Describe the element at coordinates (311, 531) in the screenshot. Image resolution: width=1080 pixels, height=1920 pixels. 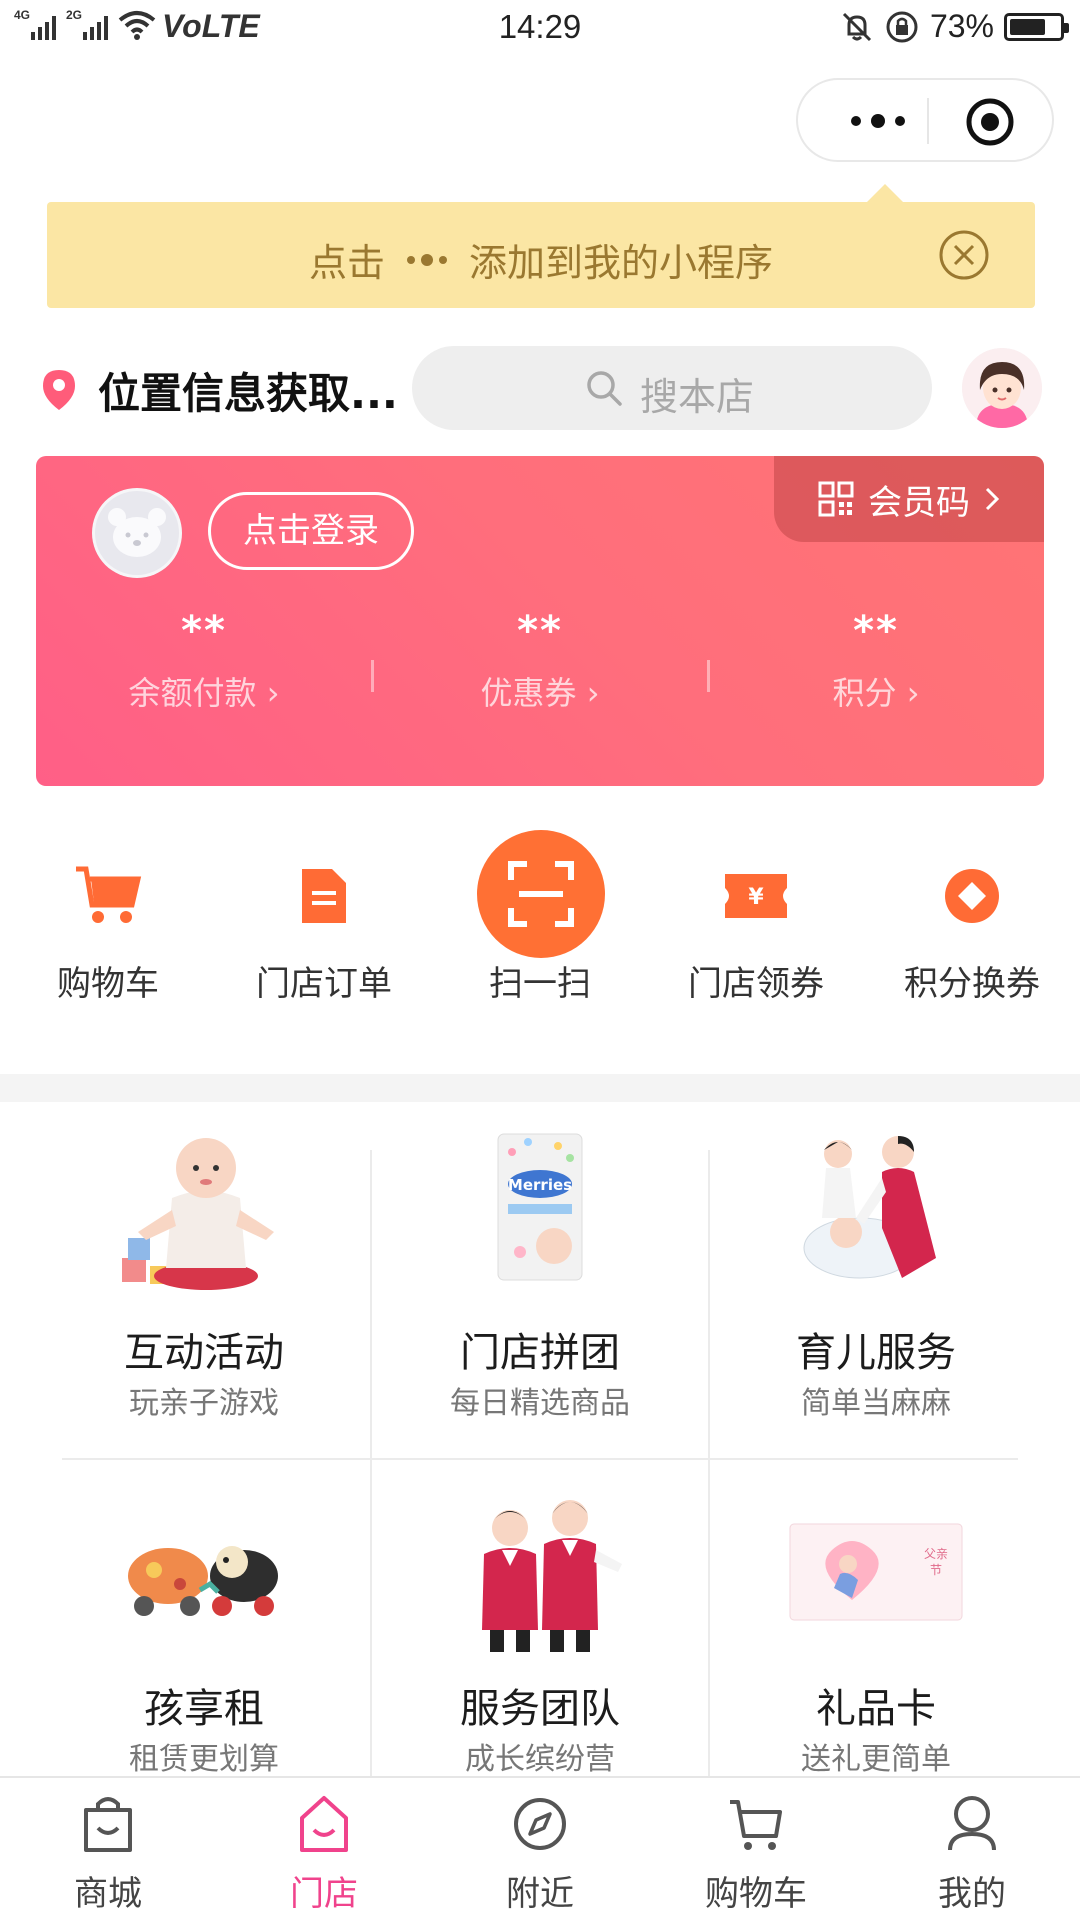
I see `login-button: 点击登录` at that location.